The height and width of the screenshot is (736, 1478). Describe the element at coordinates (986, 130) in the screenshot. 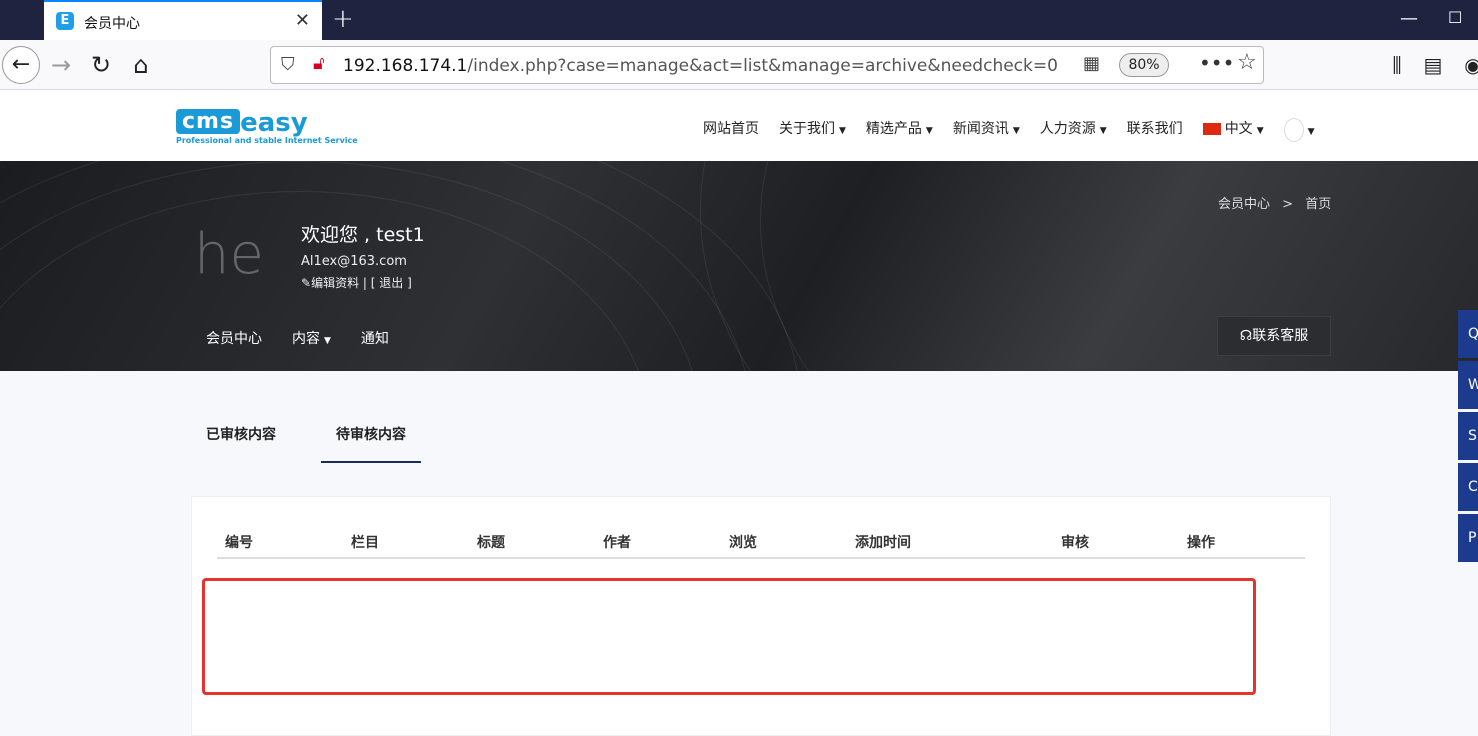

I see `menu-item-news: 新闻资讯 ▼` at that location.